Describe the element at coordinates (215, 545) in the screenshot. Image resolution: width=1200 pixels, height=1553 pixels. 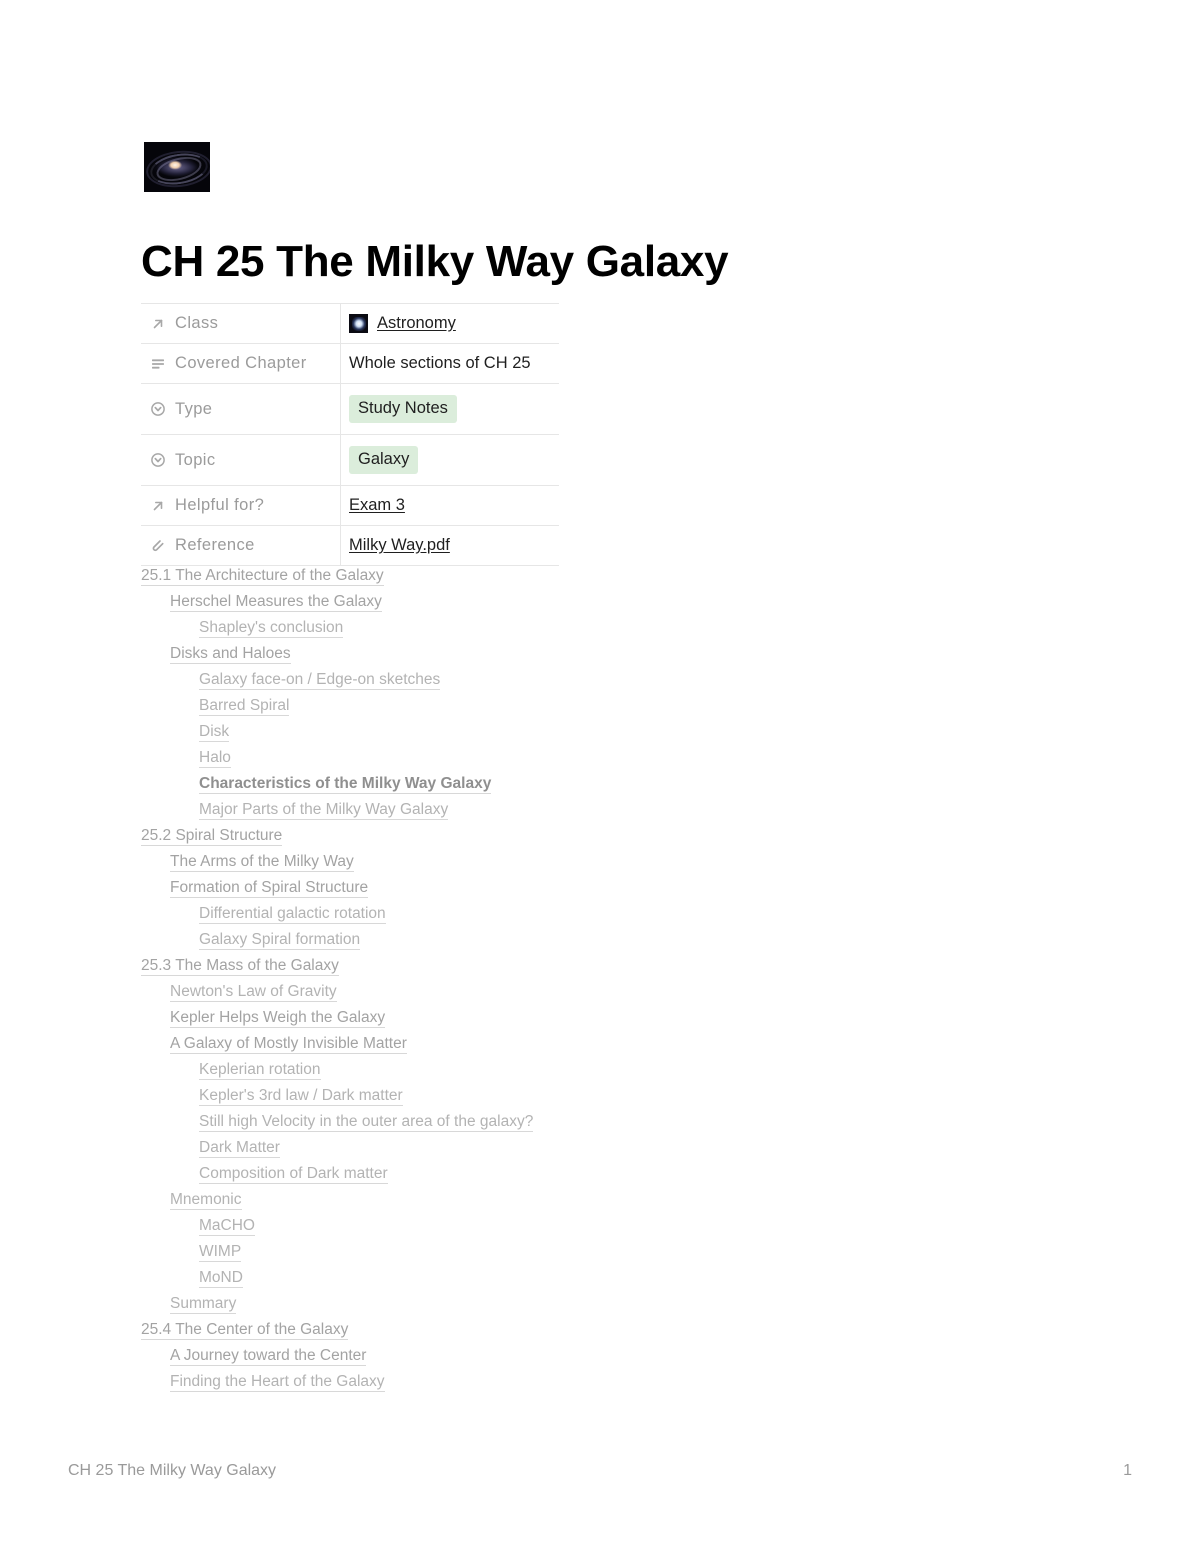
I see `property-label: Reference` at that location.